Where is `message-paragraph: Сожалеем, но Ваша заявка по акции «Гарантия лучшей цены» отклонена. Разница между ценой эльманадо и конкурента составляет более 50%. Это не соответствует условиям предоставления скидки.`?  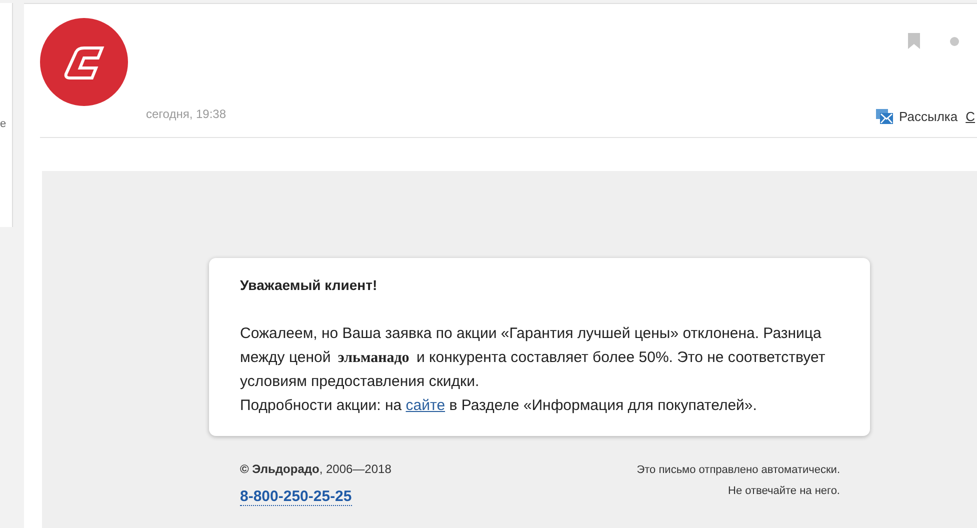 message-paragraph: Сожалеем, но Ваша заявка по акции «Гарантия лучшей цены» отклонена. Разница между ценой эльманадо и конкурента составляет более 50%. Это не соответствует условиям предоставления скидки. is located at coordinates (533, 358).